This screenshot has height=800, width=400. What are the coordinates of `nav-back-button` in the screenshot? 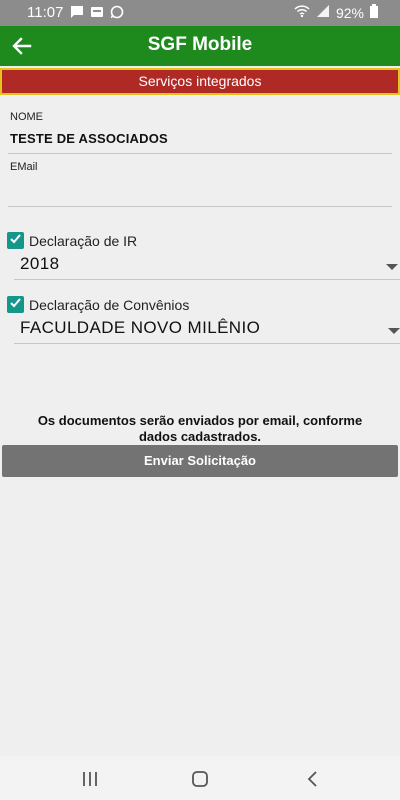 It's located at (313, 779).